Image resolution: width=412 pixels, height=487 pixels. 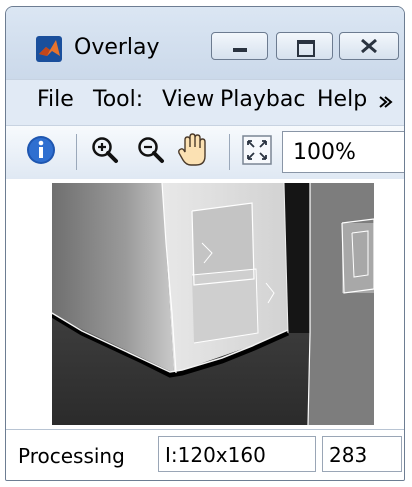 What do you see at coordinates (41, 150) in the screenshot?
I see `info-icon` at bounding box center [41, 150].